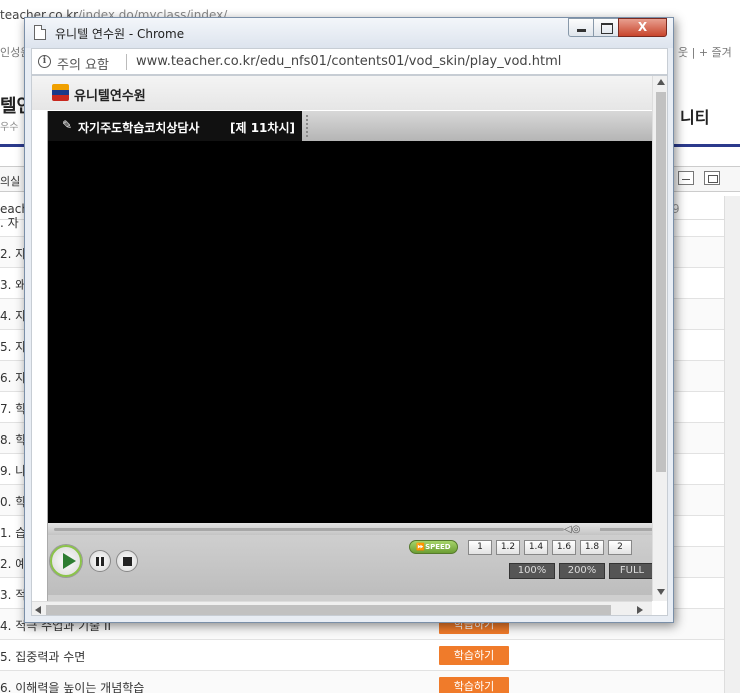 The width and height of the screenshot is (740, 693). What do you see at coordinates (309, 529) in the screenshot?
I see `seek-track` at bounding box center [309, 529].